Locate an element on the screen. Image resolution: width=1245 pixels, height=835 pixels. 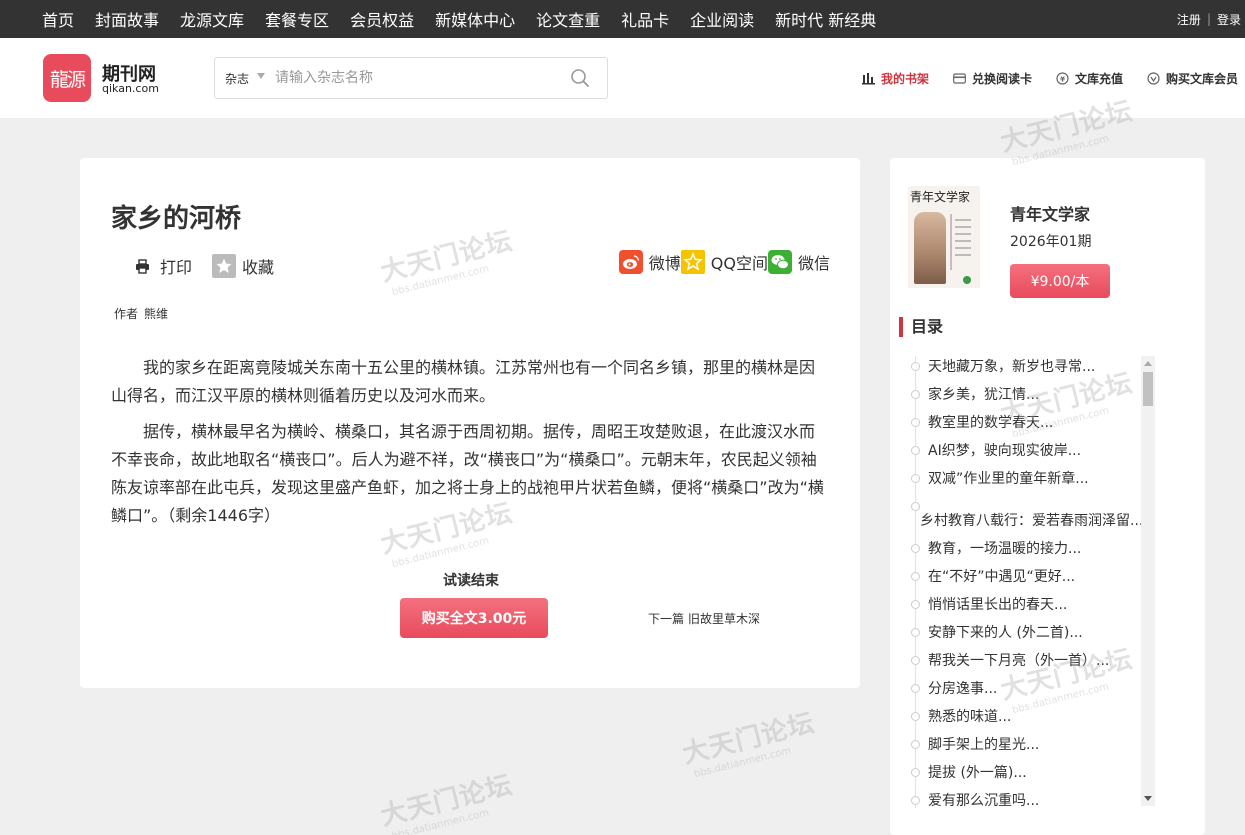
qzone-label: QQ空间 is located at coordinates (739, 263).